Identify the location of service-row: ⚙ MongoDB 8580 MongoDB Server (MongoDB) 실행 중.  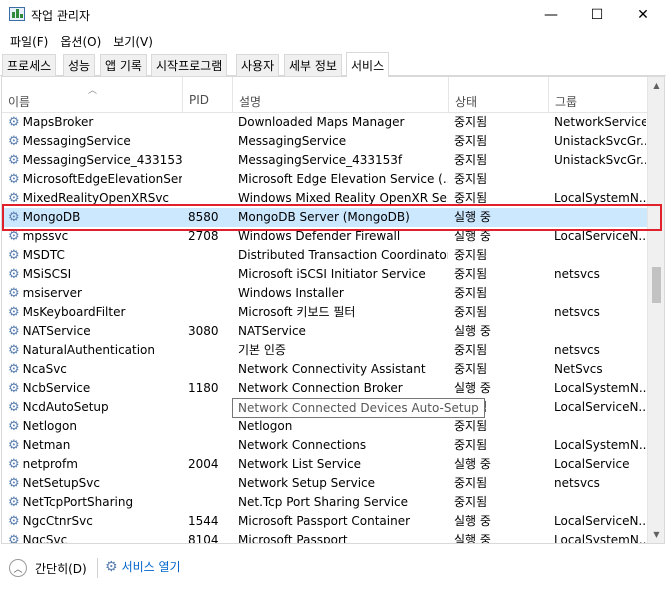
(325, 217).